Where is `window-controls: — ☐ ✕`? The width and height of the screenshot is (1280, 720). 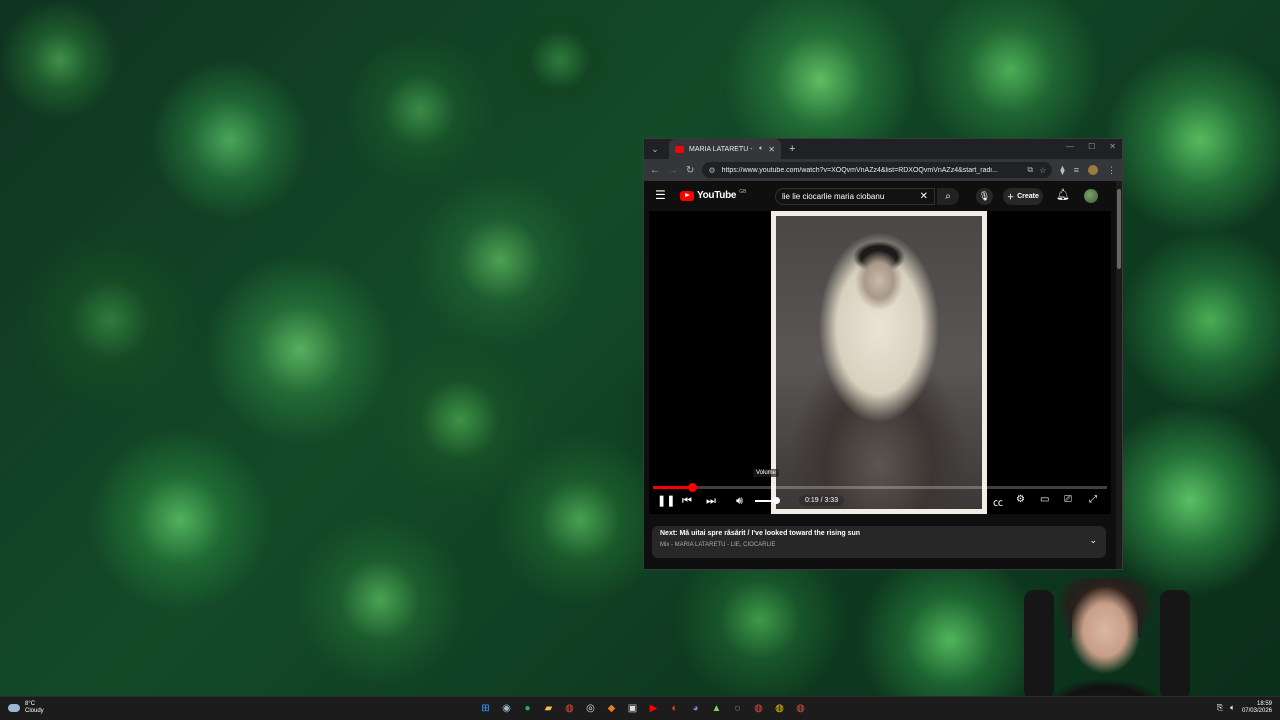
window-controls: — ☐ ✕ is located at coordinates (1091, 146).